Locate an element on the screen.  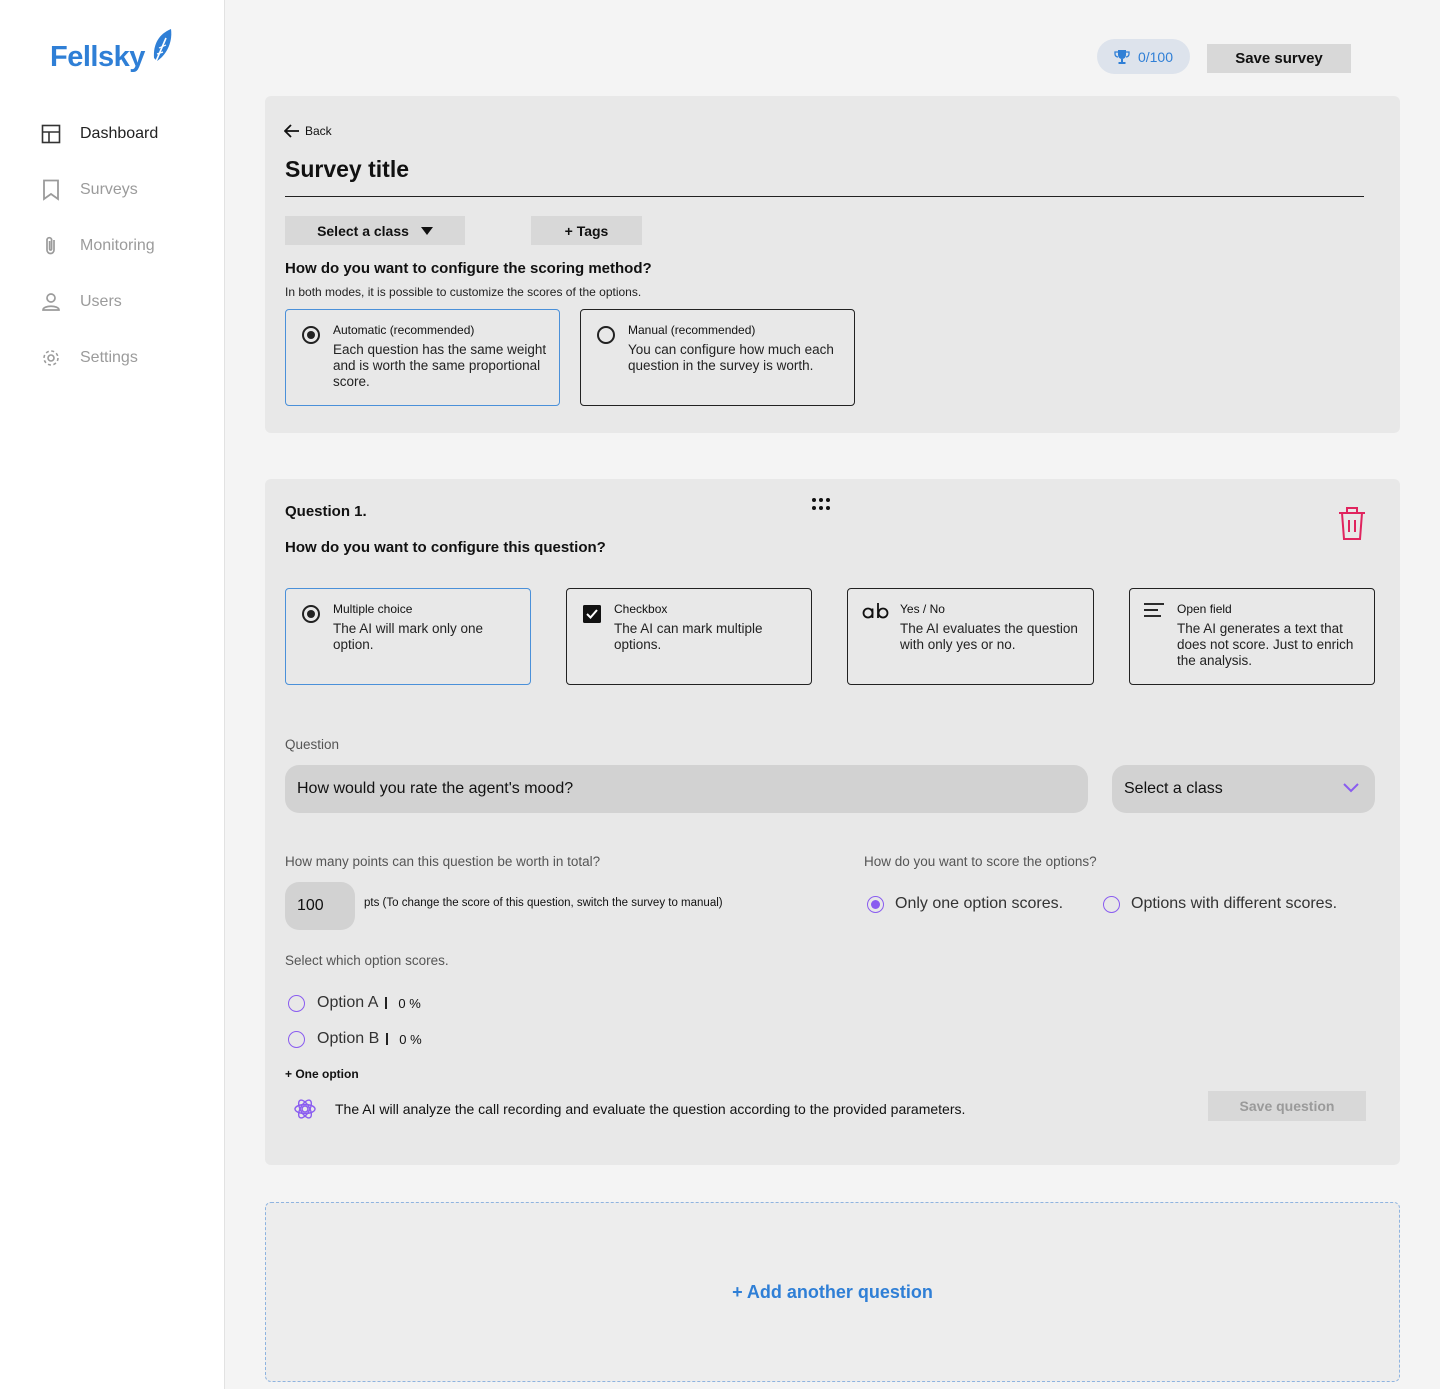
question-text-input is located at coordinates (686, 789).